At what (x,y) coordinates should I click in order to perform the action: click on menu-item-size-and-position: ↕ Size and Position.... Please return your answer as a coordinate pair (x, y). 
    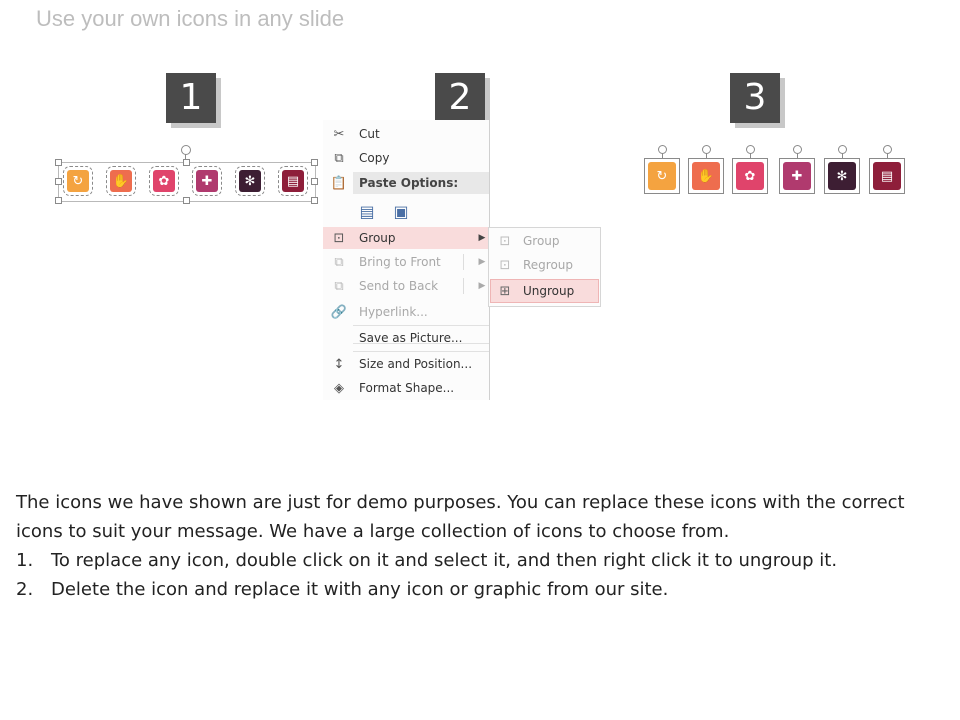
    Looking at the image, I should click on (406, 364).